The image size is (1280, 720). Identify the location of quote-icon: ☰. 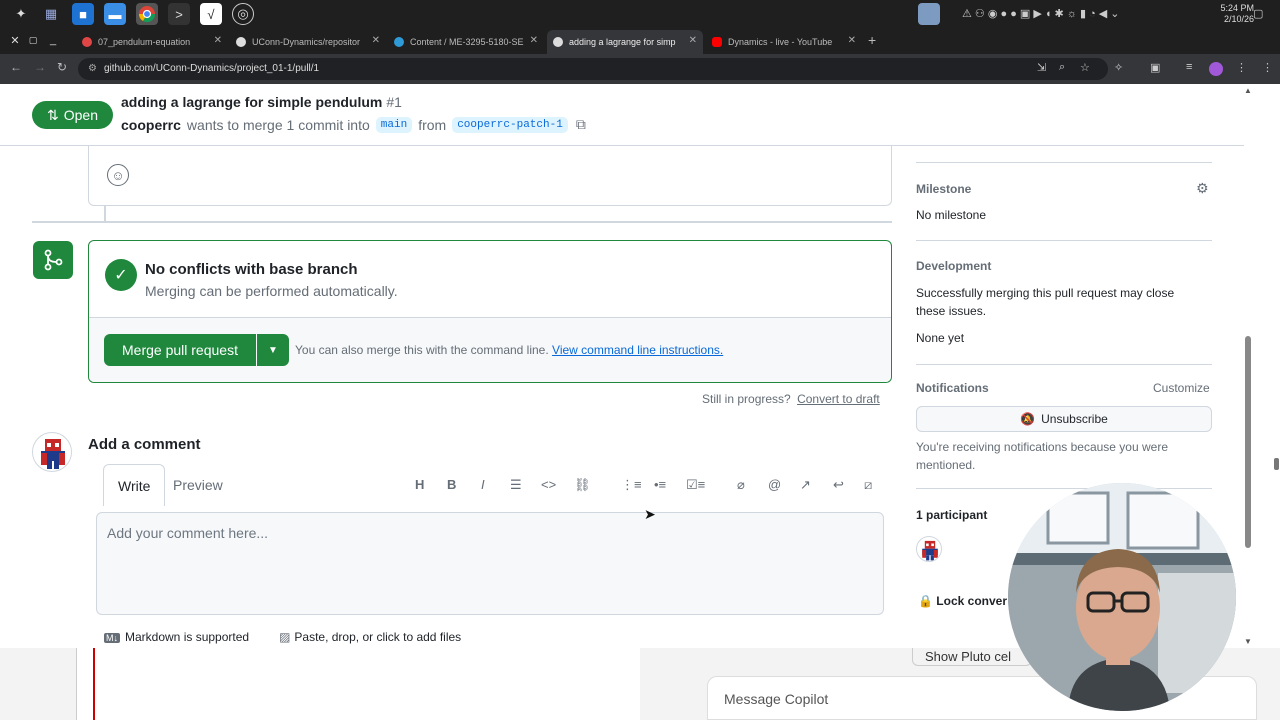
(516, 485).